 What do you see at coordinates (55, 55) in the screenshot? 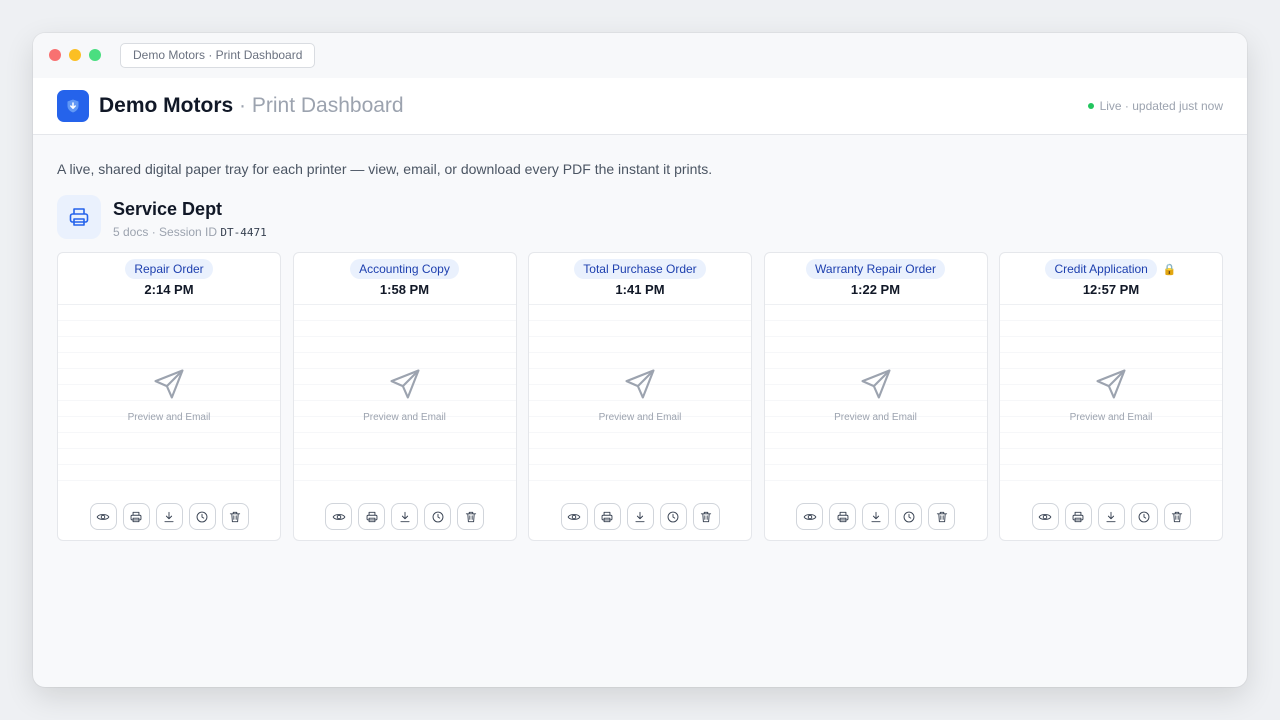
I see `close-window-button` at bounding box center [55, 55].